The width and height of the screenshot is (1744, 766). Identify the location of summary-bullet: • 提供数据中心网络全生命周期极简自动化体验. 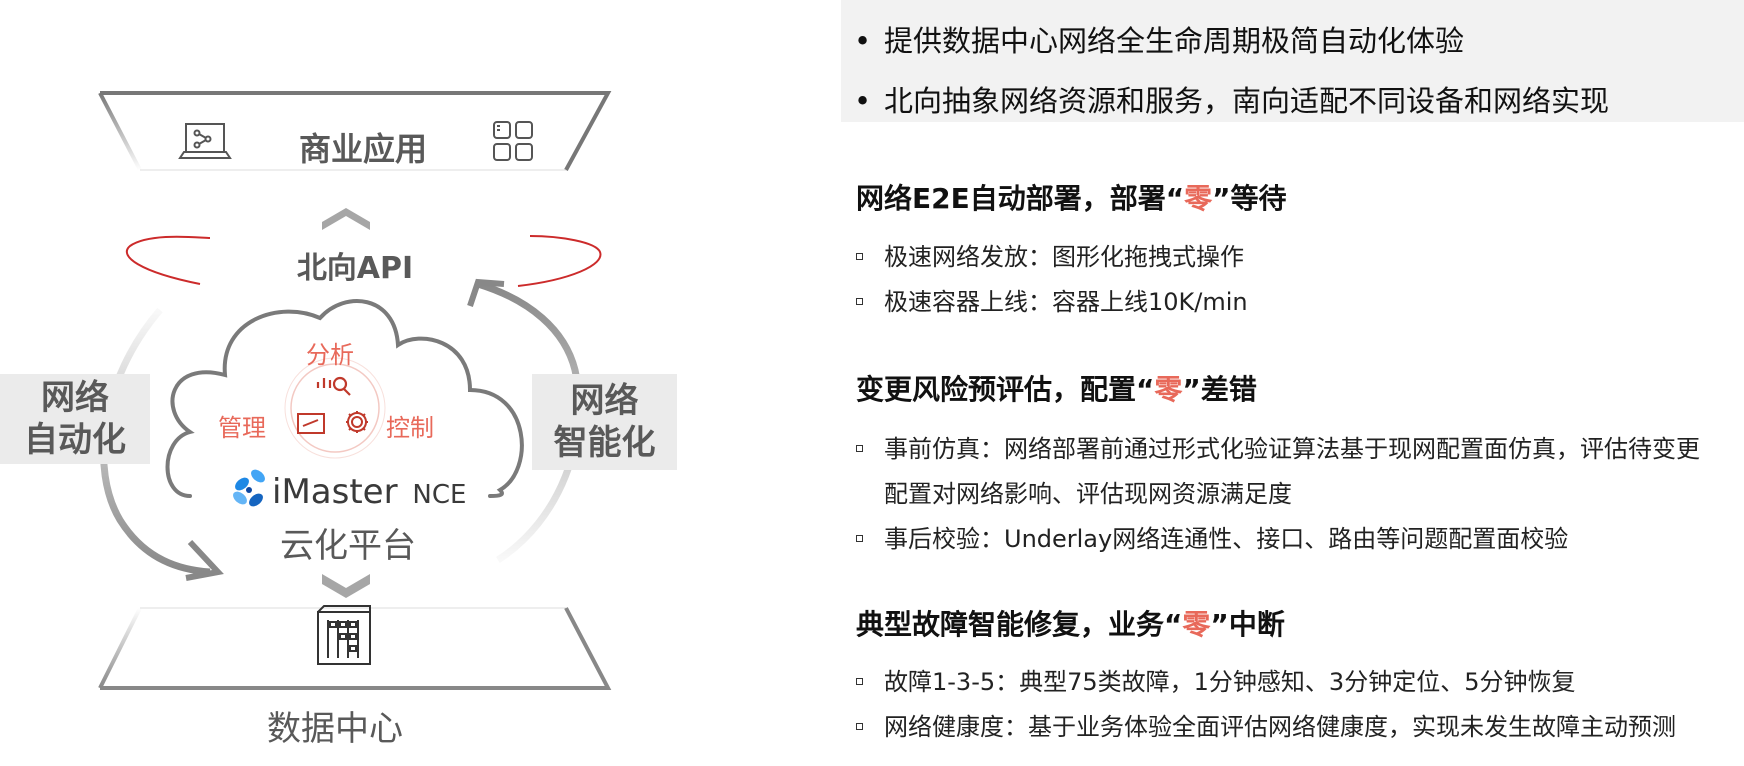
(1159, 41).